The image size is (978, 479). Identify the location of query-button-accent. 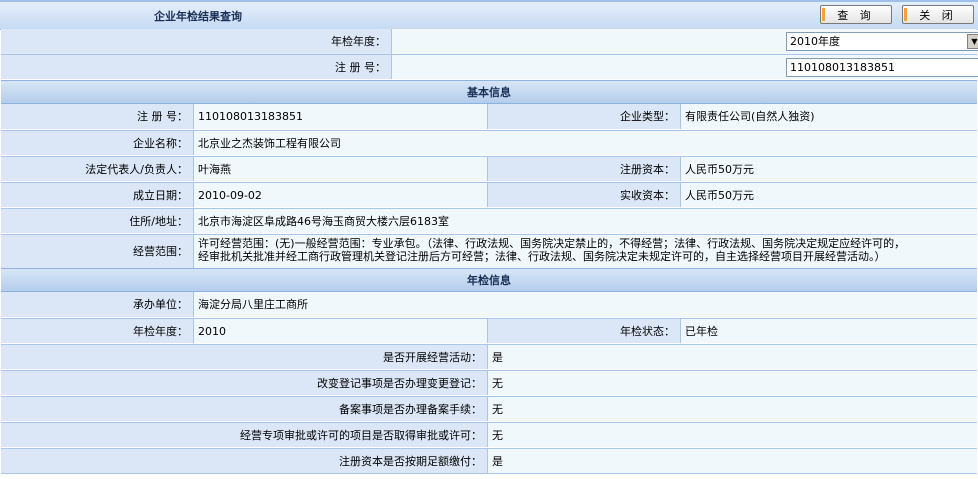
(823, 14).